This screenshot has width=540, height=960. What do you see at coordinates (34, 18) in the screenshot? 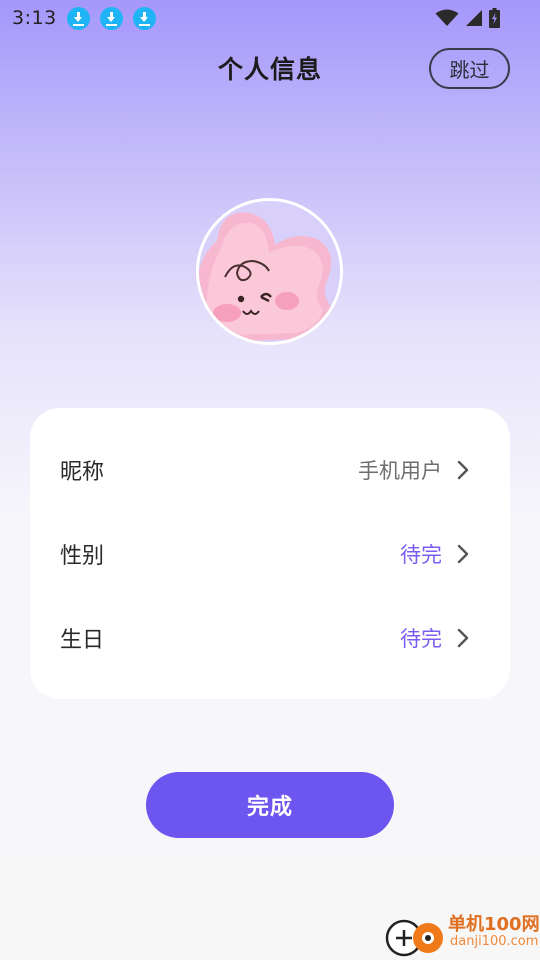
I see `status-time: 3:13` at bounding box center [34, 18].